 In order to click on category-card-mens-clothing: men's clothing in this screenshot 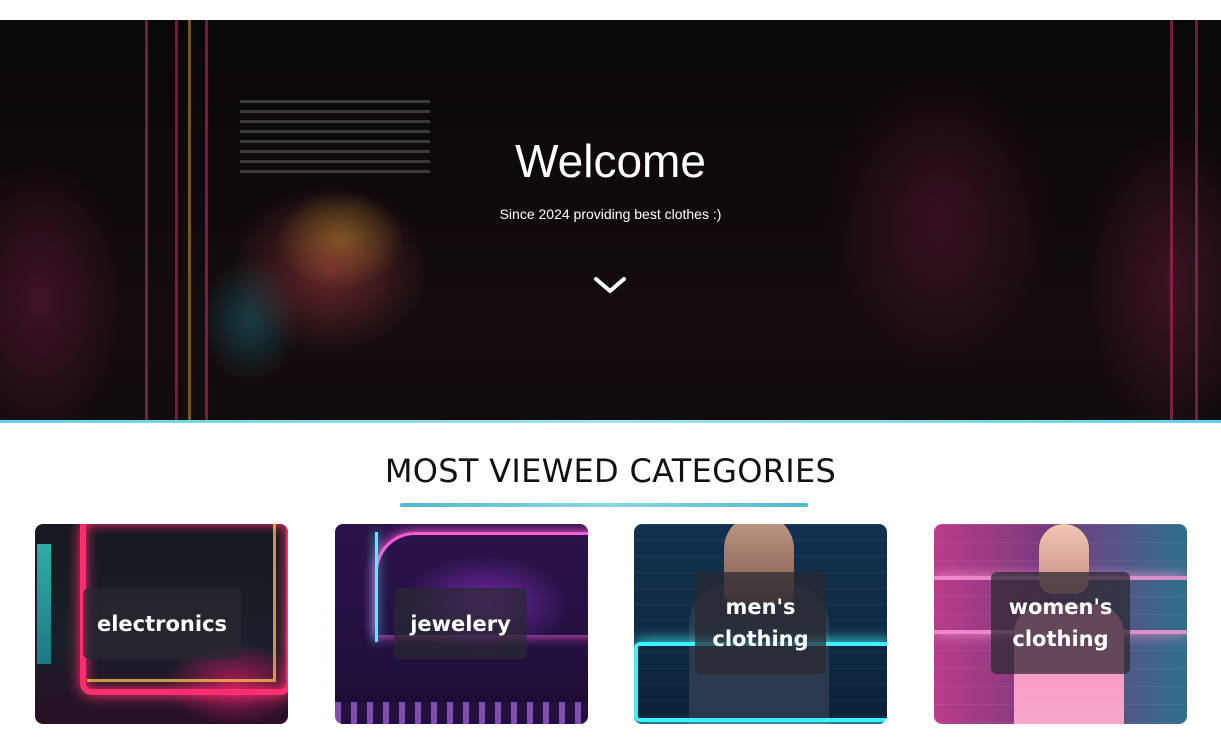, I will do `click(760, 624)`.